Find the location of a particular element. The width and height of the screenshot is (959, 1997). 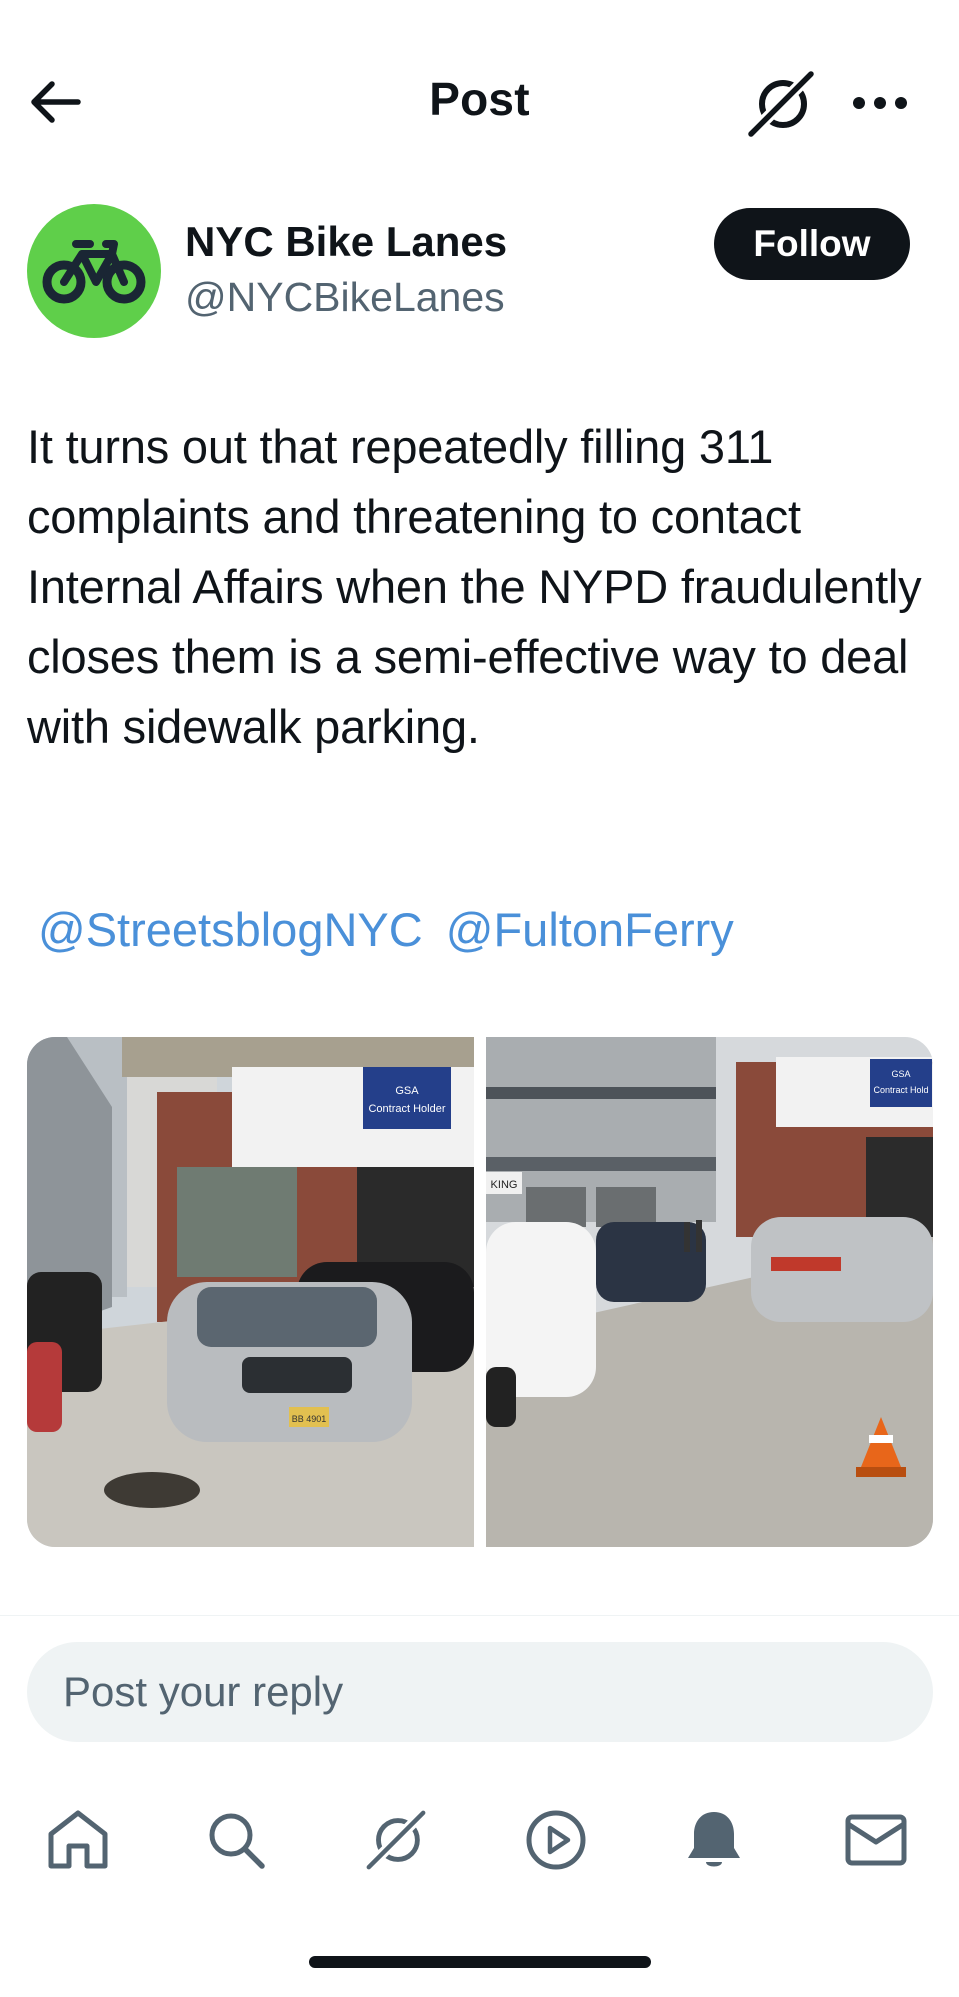

grok-button is located at coordinates (781, 104).